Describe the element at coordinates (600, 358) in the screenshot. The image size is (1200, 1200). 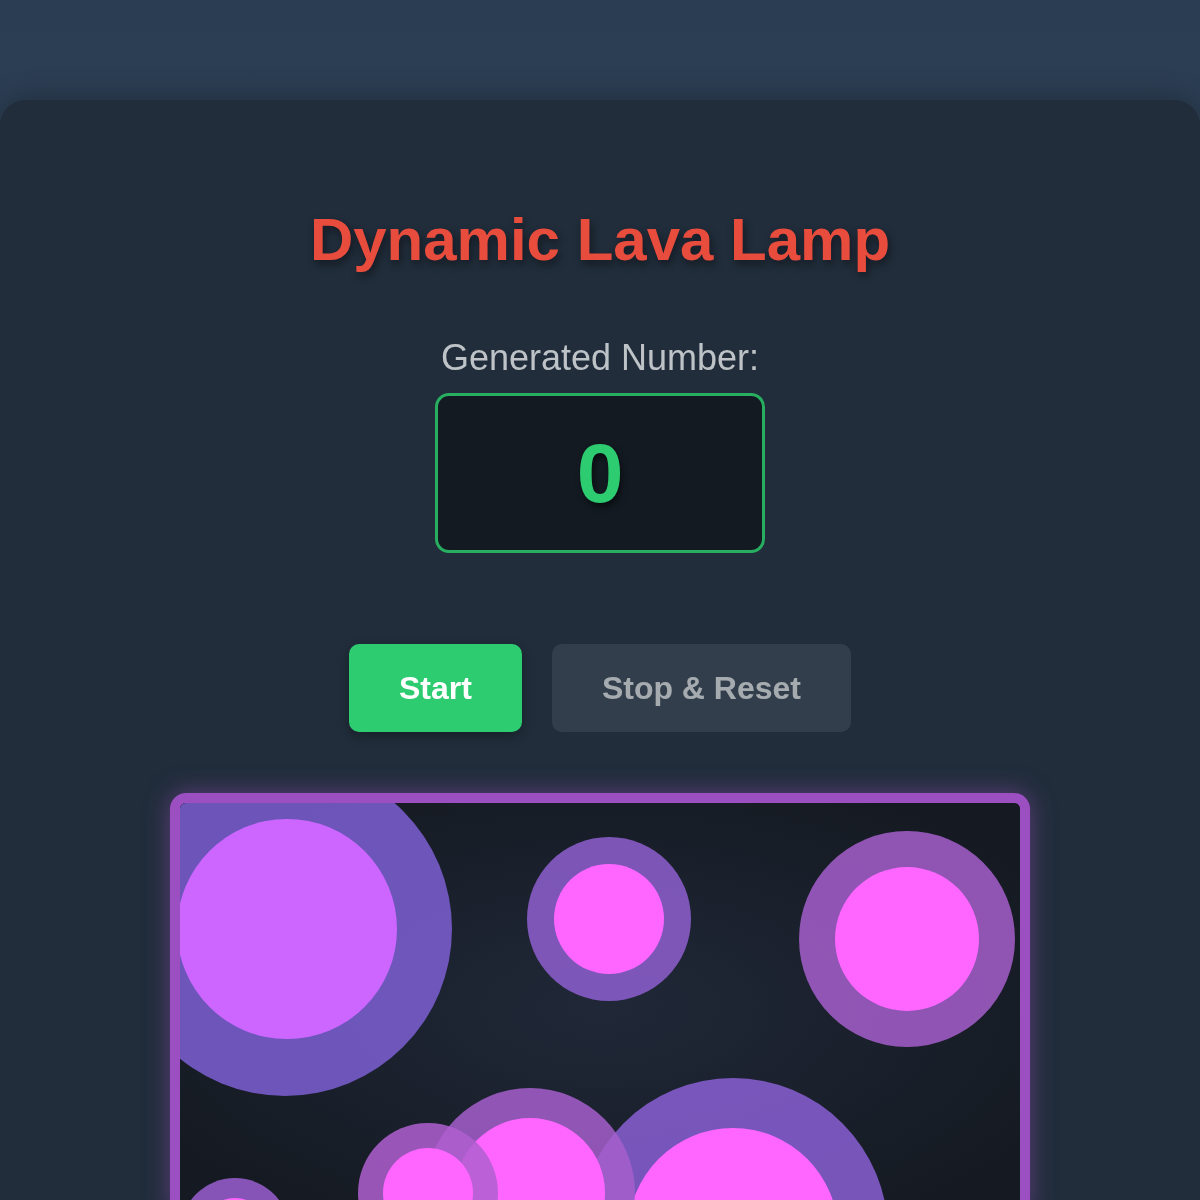
I see `number-label: Generated Number:` at that location.